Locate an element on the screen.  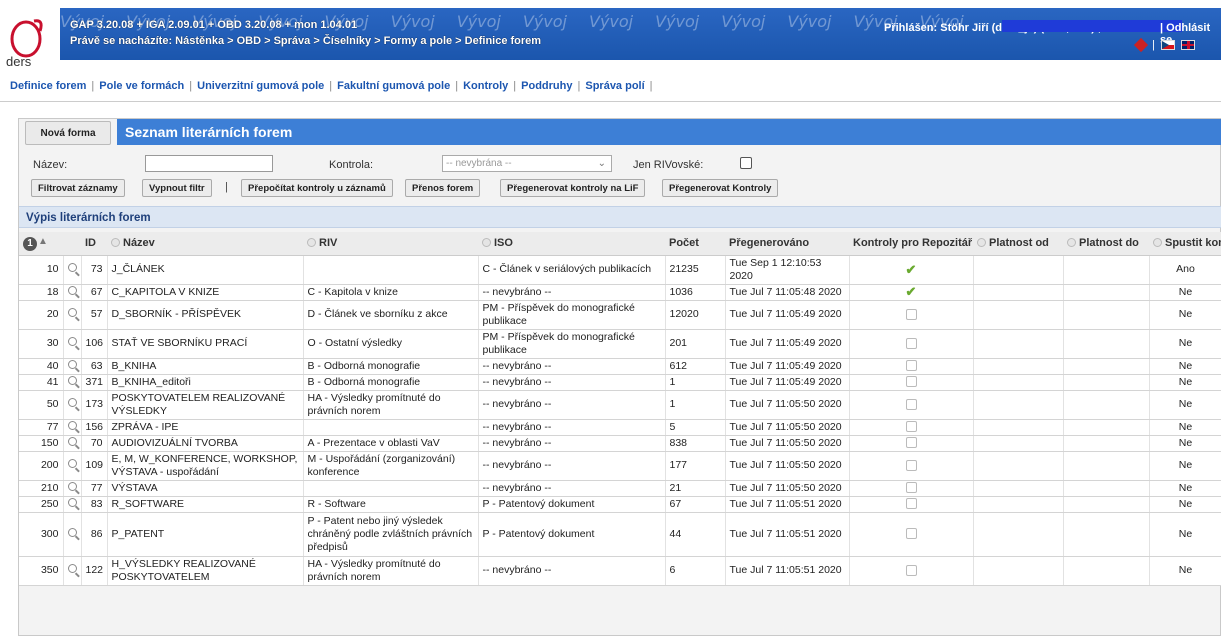
submenu-link: Správa polí is located at coordinates (614, 86).